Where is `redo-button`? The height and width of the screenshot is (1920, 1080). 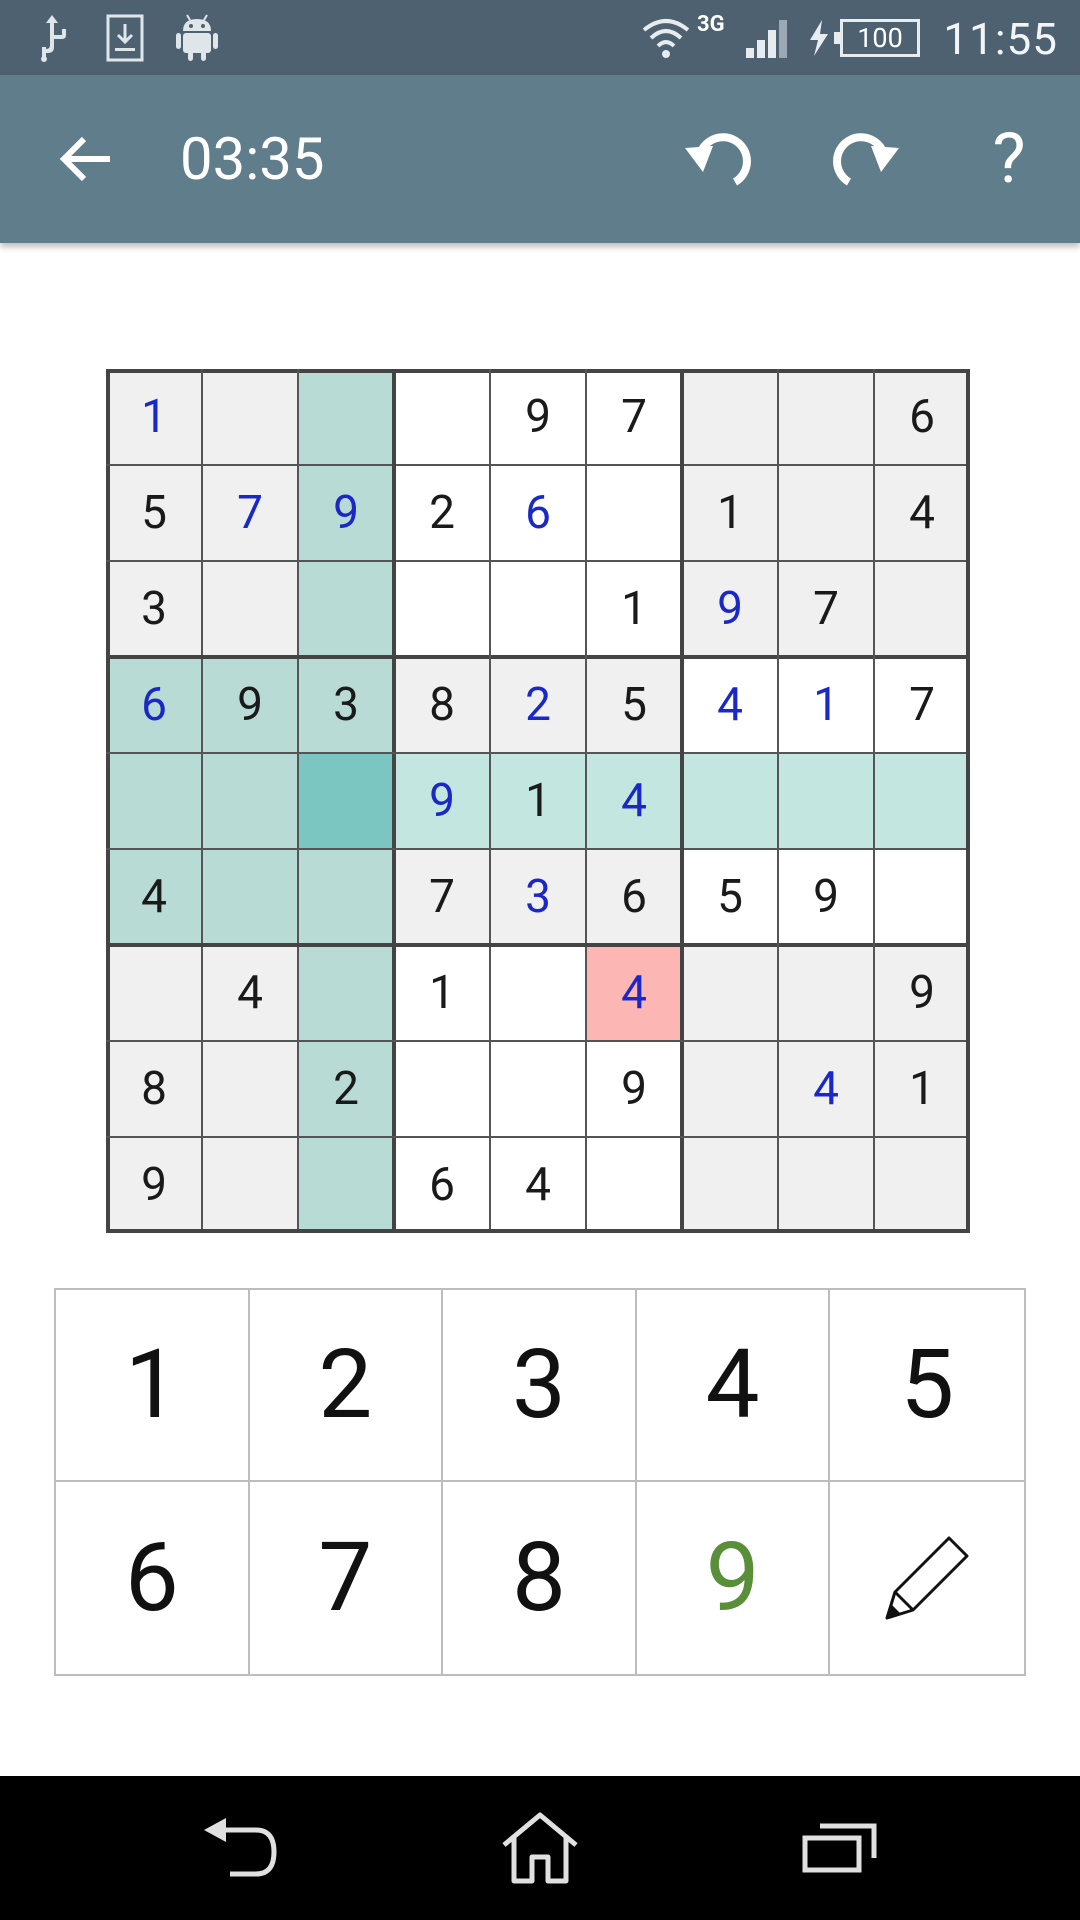
redo-button is located at coordinates (863, 159).